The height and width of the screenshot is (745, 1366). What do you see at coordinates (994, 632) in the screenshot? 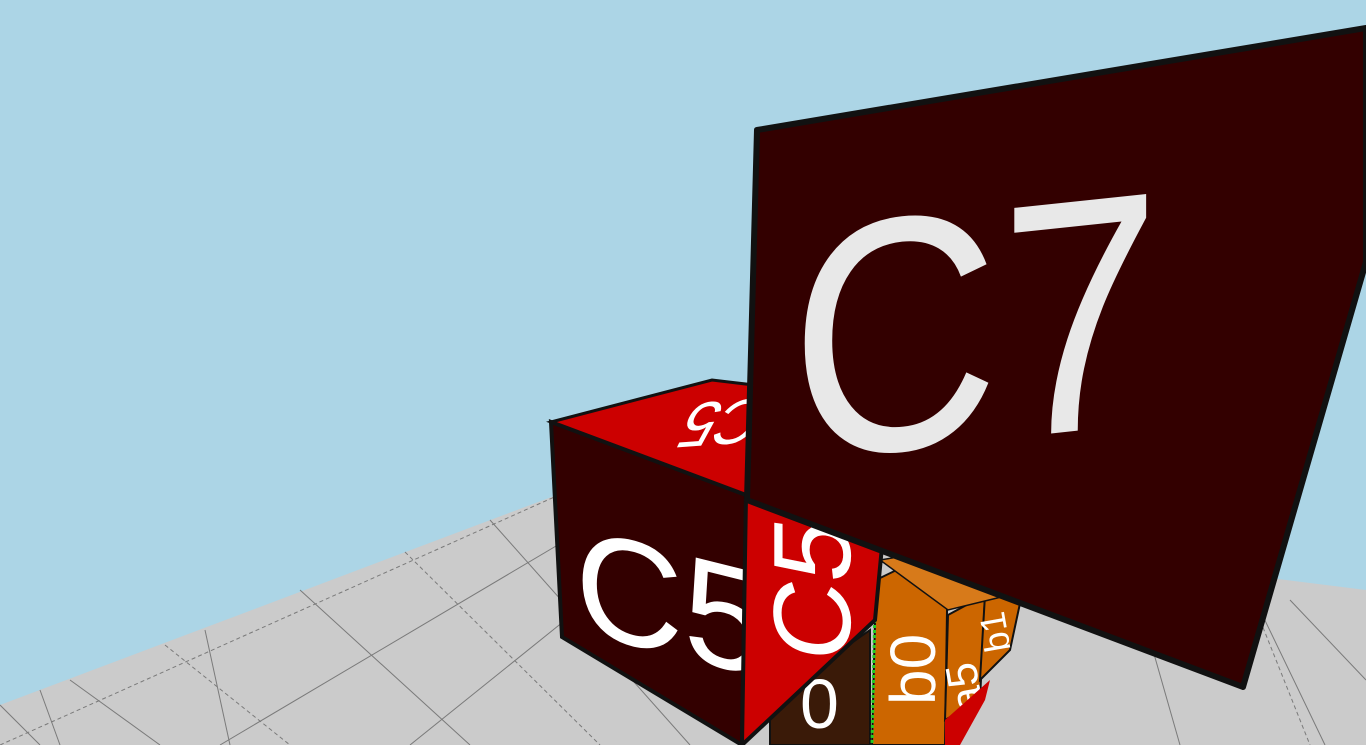
I see `b1-block-label: b1` at bounding box center [994, 632].